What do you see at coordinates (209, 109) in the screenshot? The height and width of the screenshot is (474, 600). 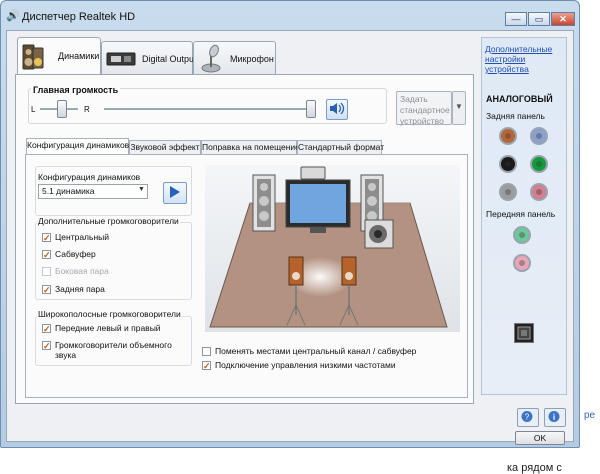 I see `volume-slider-track` at bounding box center [209, 109].